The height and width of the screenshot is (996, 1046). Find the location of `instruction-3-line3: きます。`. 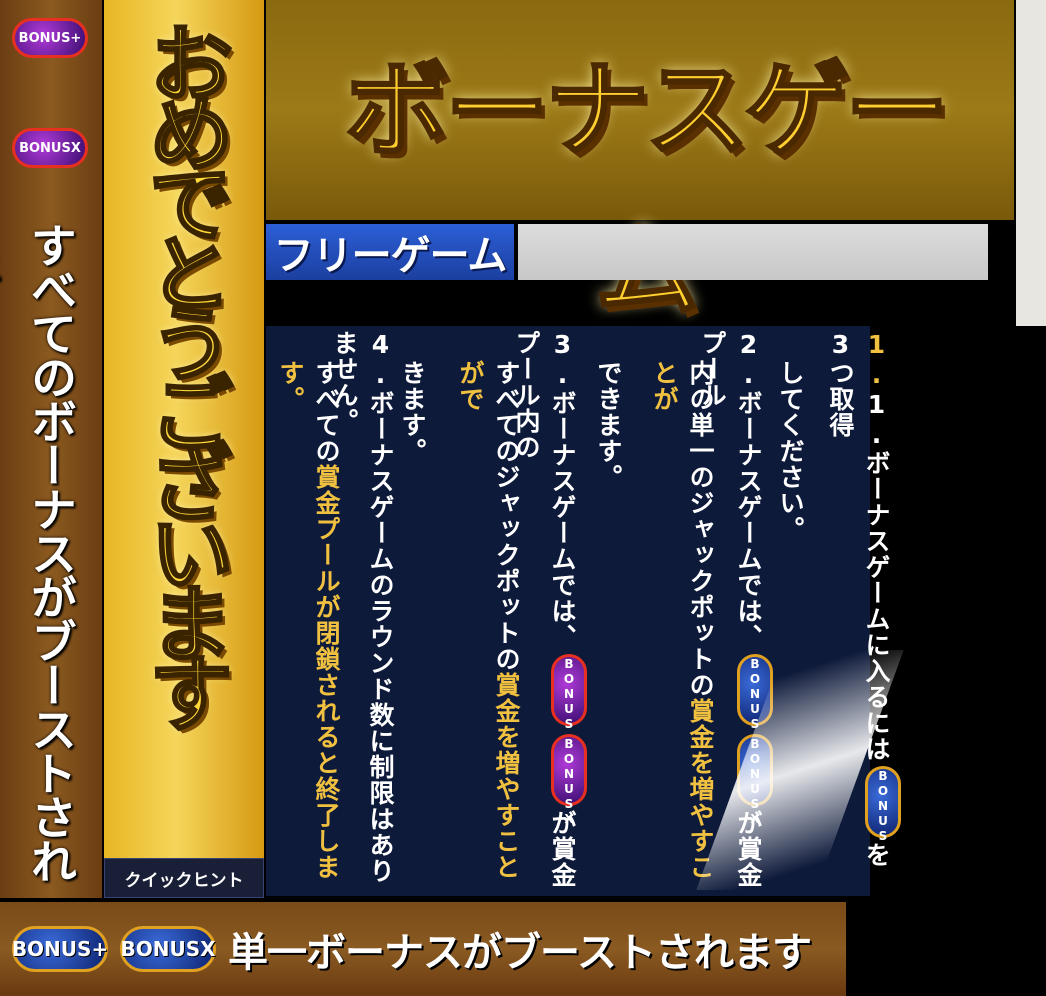

instruction-3-line3: きます。 is located at coordinates (412, 412).